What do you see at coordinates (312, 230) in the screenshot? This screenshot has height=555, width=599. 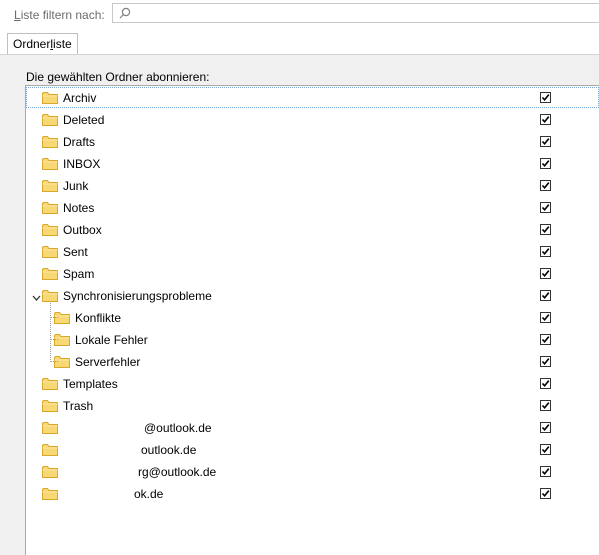 I see `folder-row: Outbox` at bounding box center [312, 230].